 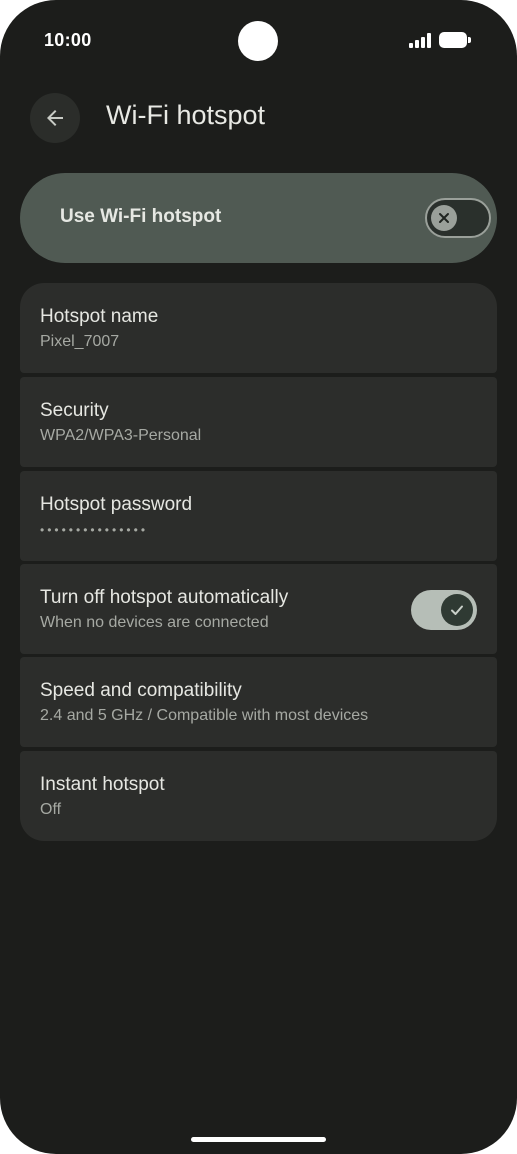 What do you see at coordinates (102, 784) in the screenshot?
I see `setting-title: Instant hotspot` at bounding box center [102, 784].